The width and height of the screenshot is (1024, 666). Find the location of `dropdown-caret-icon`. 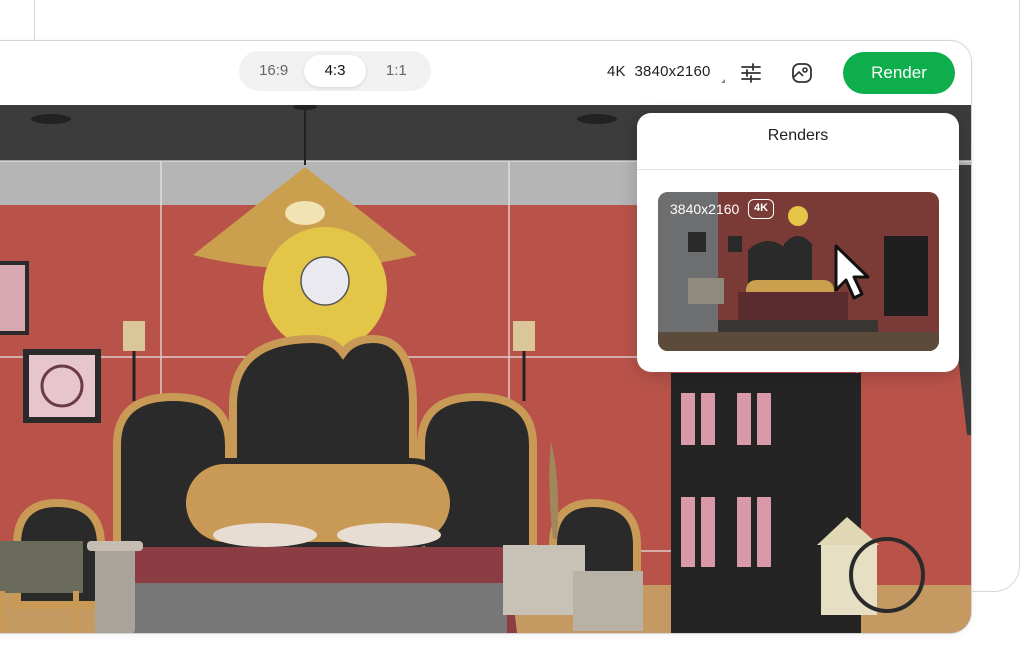

dropdown-caret-icon is located at coordinates (721, 81).